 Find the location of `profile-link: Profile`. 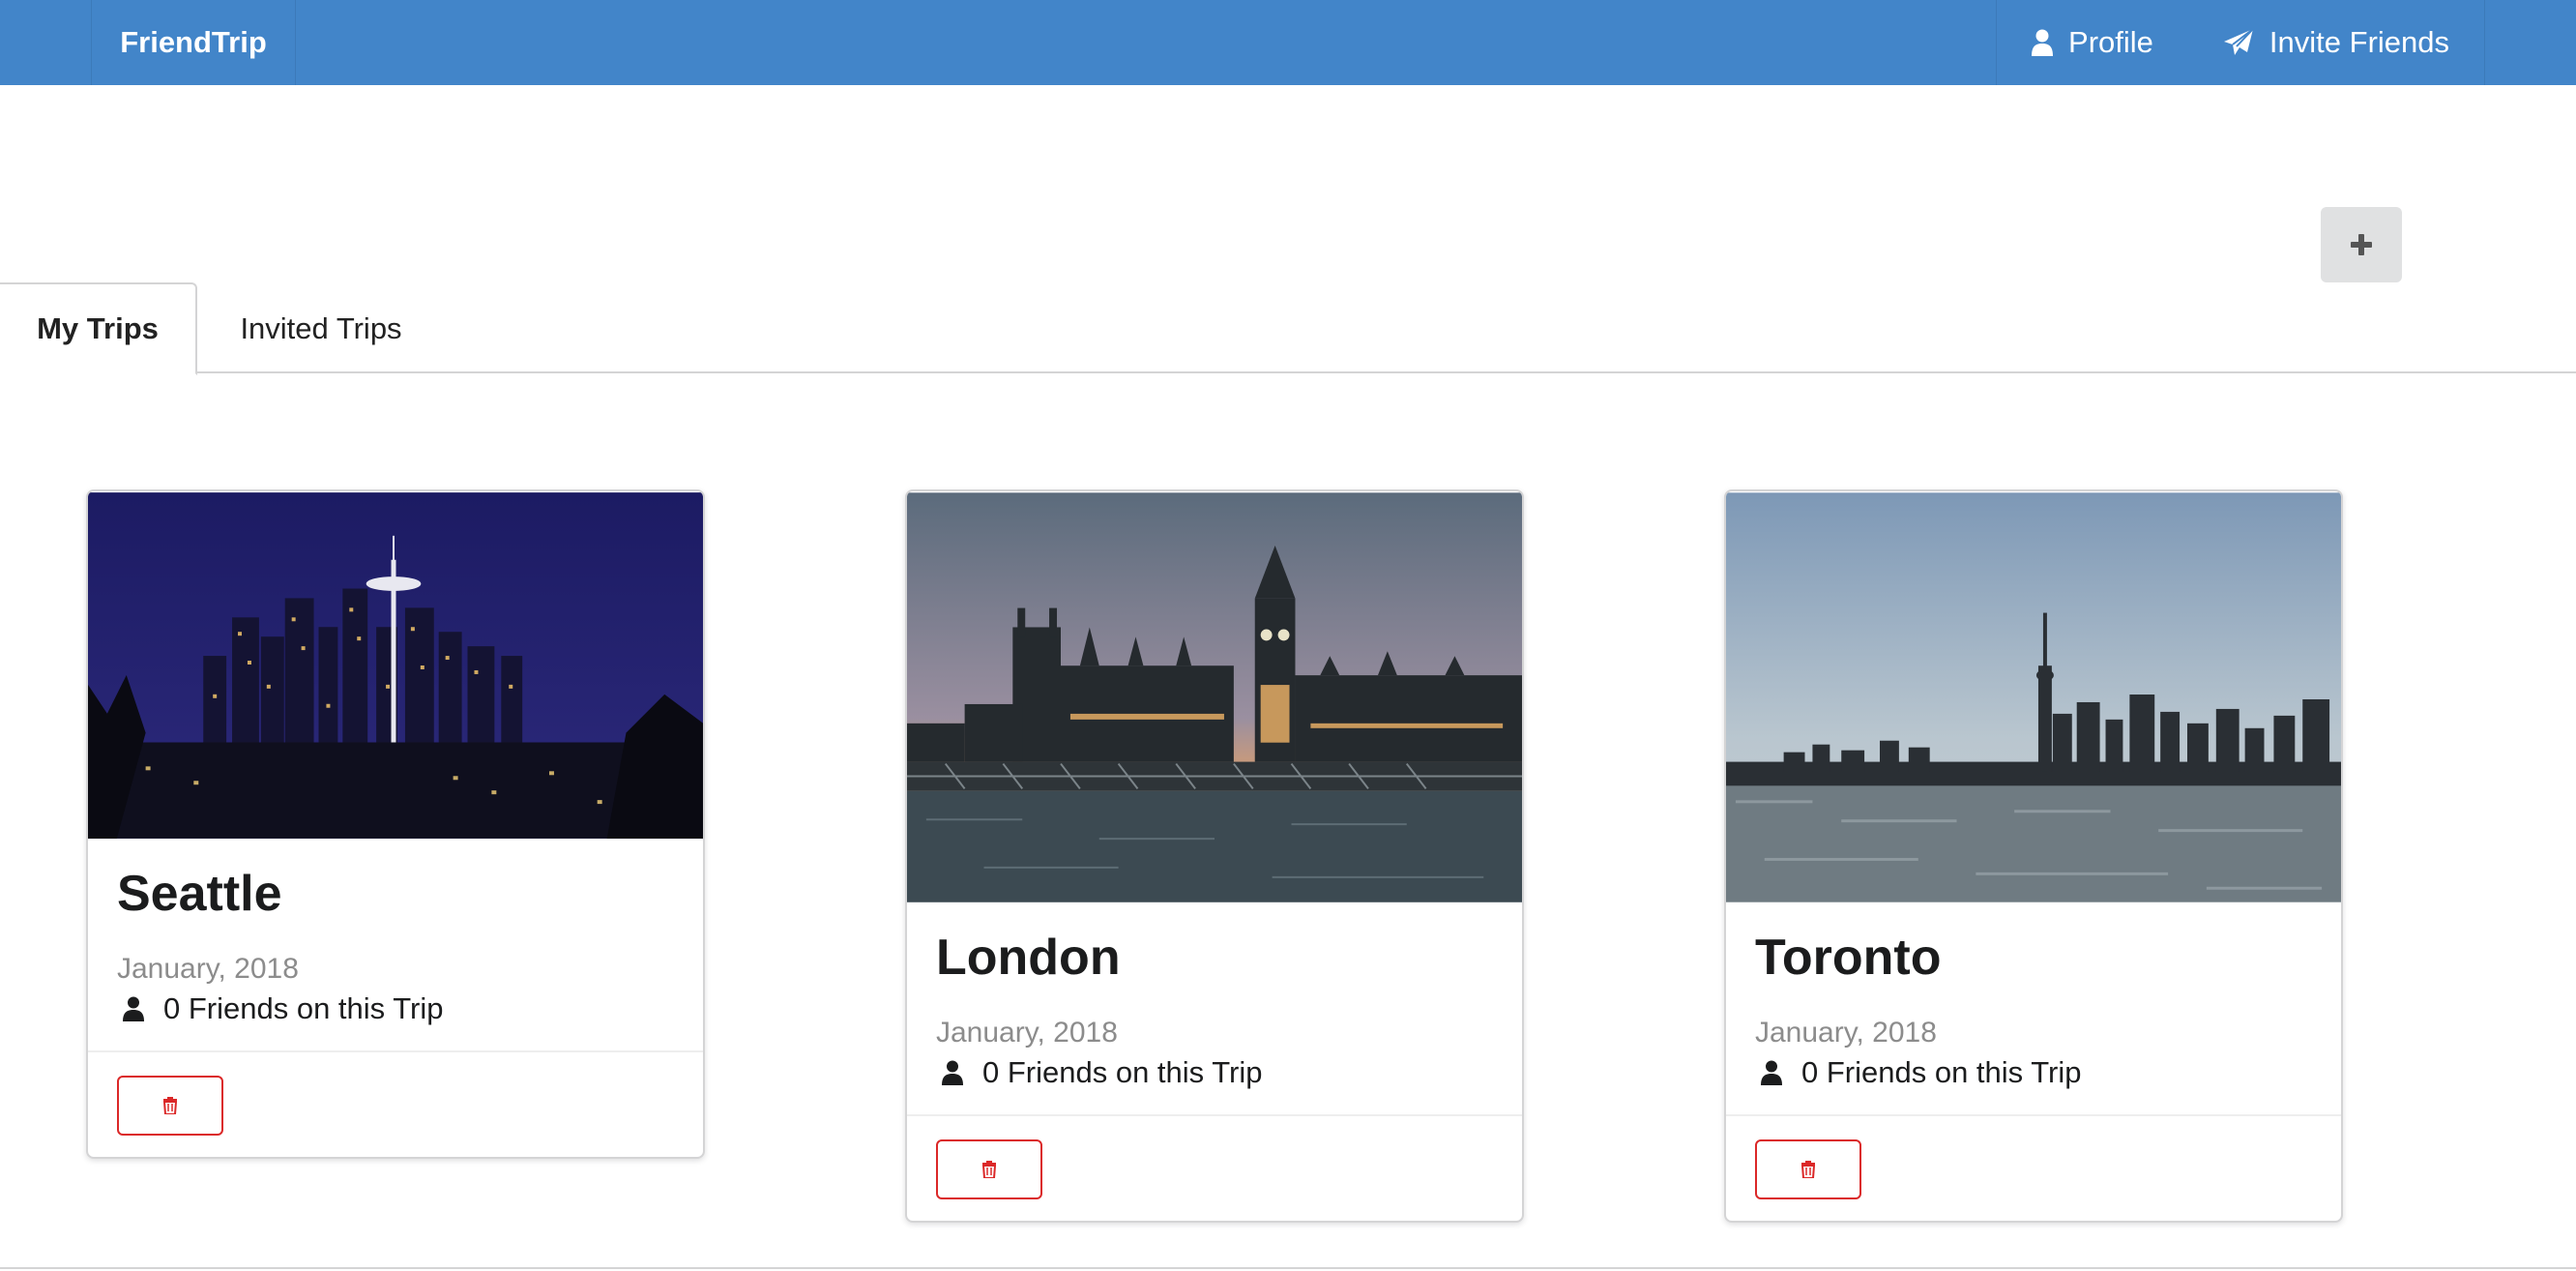

profile-link: Profile is located at coordinates (2092, 43).